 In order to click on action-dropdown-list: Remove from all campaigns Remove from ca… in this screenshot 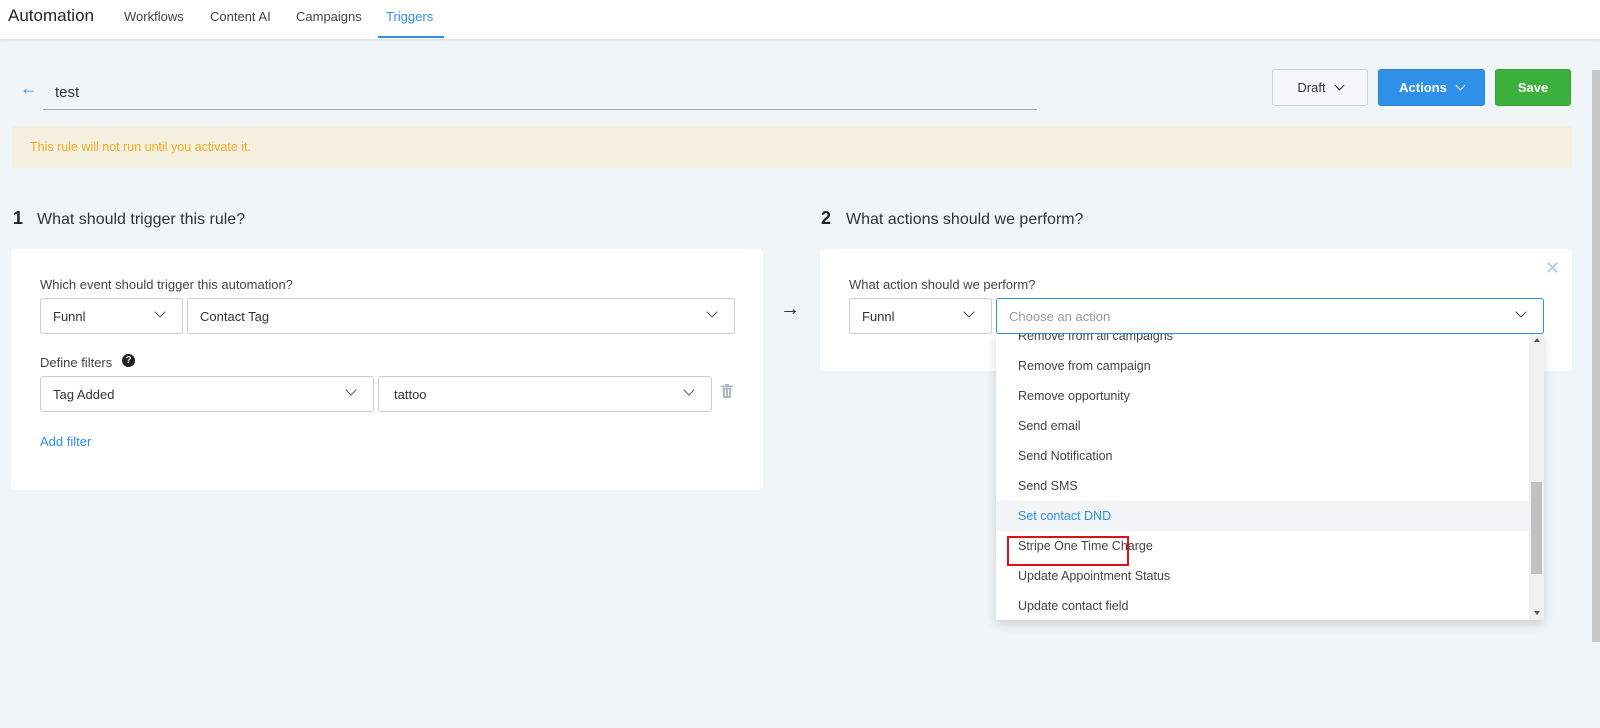, I will do `click(1270, 477)`.